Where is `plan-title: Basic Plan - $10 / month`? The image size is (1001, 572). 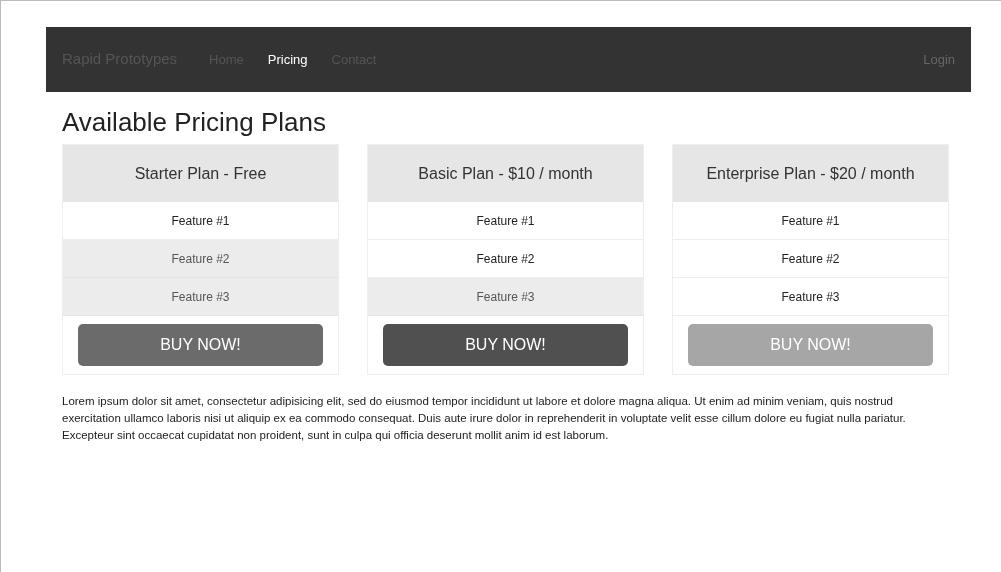 plan-title: Basic Plan - $10 / month is located at coordinates (505, 173).